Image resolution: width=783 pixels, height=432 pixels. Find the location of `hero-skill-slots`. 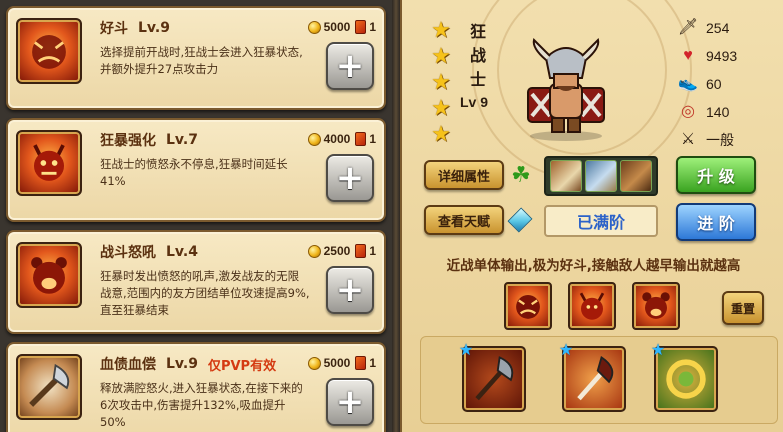

hero-skill-slots is located at coordinates (599, 307).